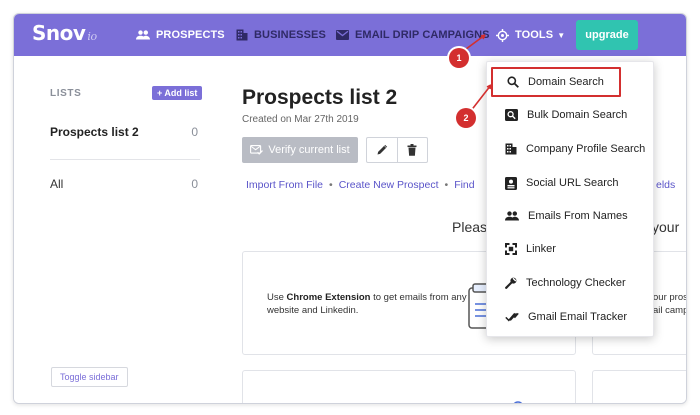  I want to click on verify-email-icon, so click(257, 150).